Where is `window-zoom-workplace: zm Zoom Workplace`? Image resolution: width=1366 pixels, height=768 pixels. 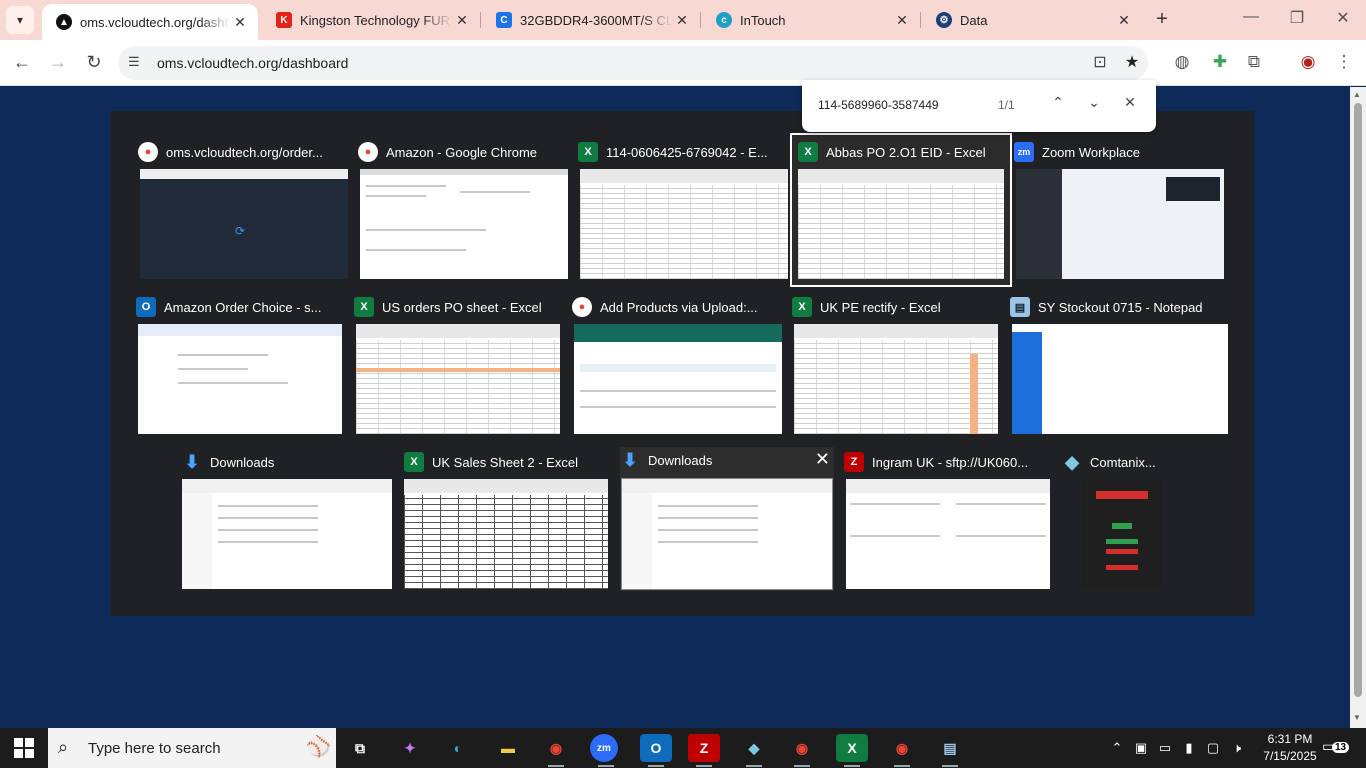 window-zoom-workplace: zm Zoom Workplace is located at coordinates (1120, 210).